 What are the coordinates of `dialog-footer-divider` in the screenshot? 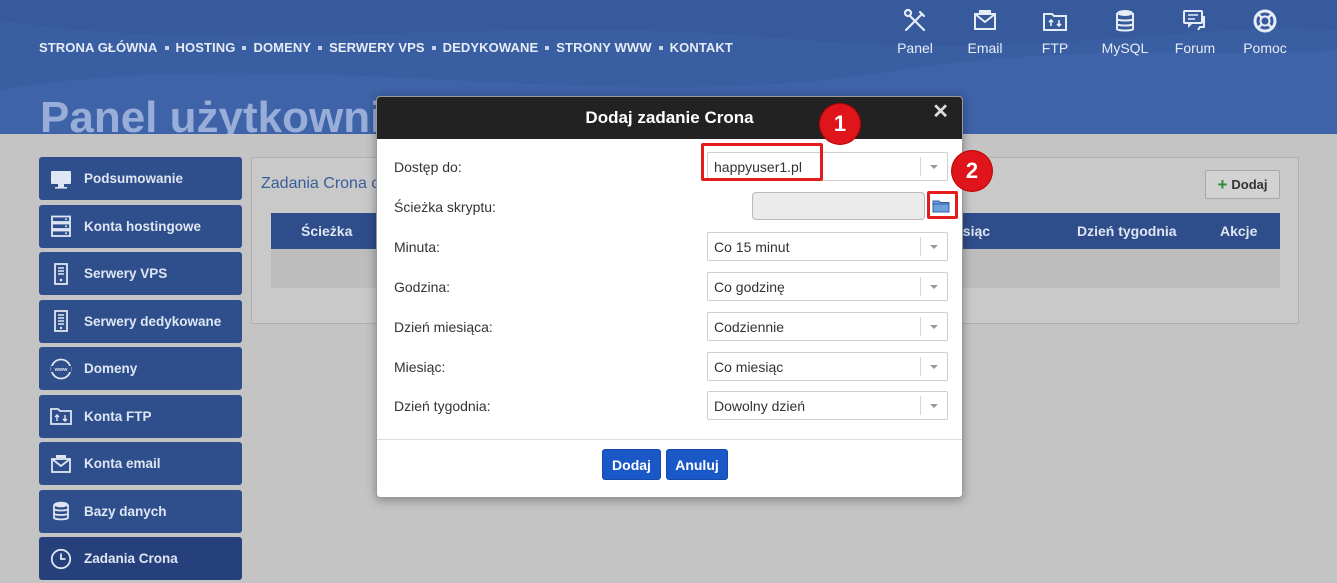 It's located at (669, 439).